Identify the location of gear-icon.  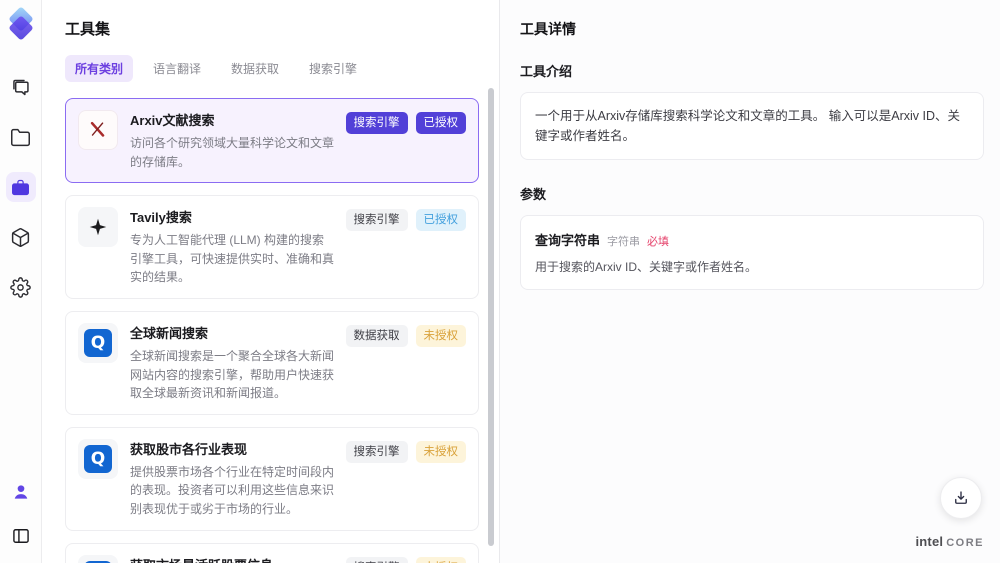
(20, 287).